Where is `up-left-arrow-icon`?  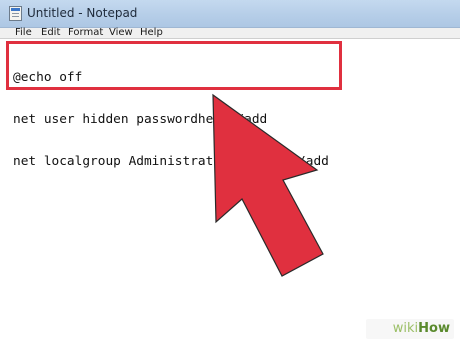 up-left-arrow-icon is located at coordinates (268, 185).